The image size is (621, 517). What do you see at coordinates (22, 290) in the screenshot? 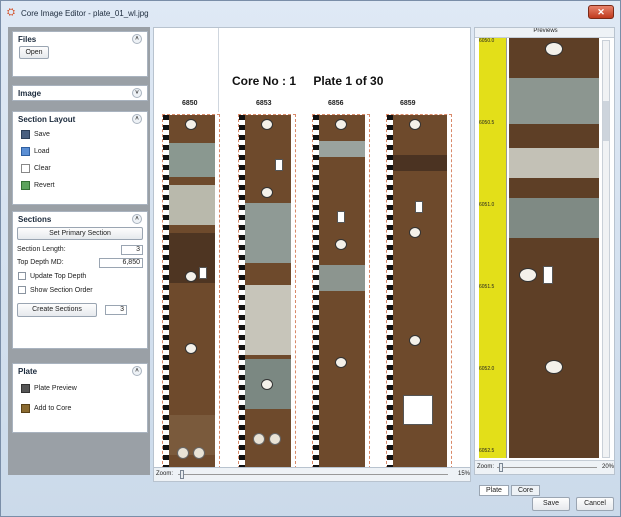
I see `show-section-order-checkbox` at bounding box center [22, 290].